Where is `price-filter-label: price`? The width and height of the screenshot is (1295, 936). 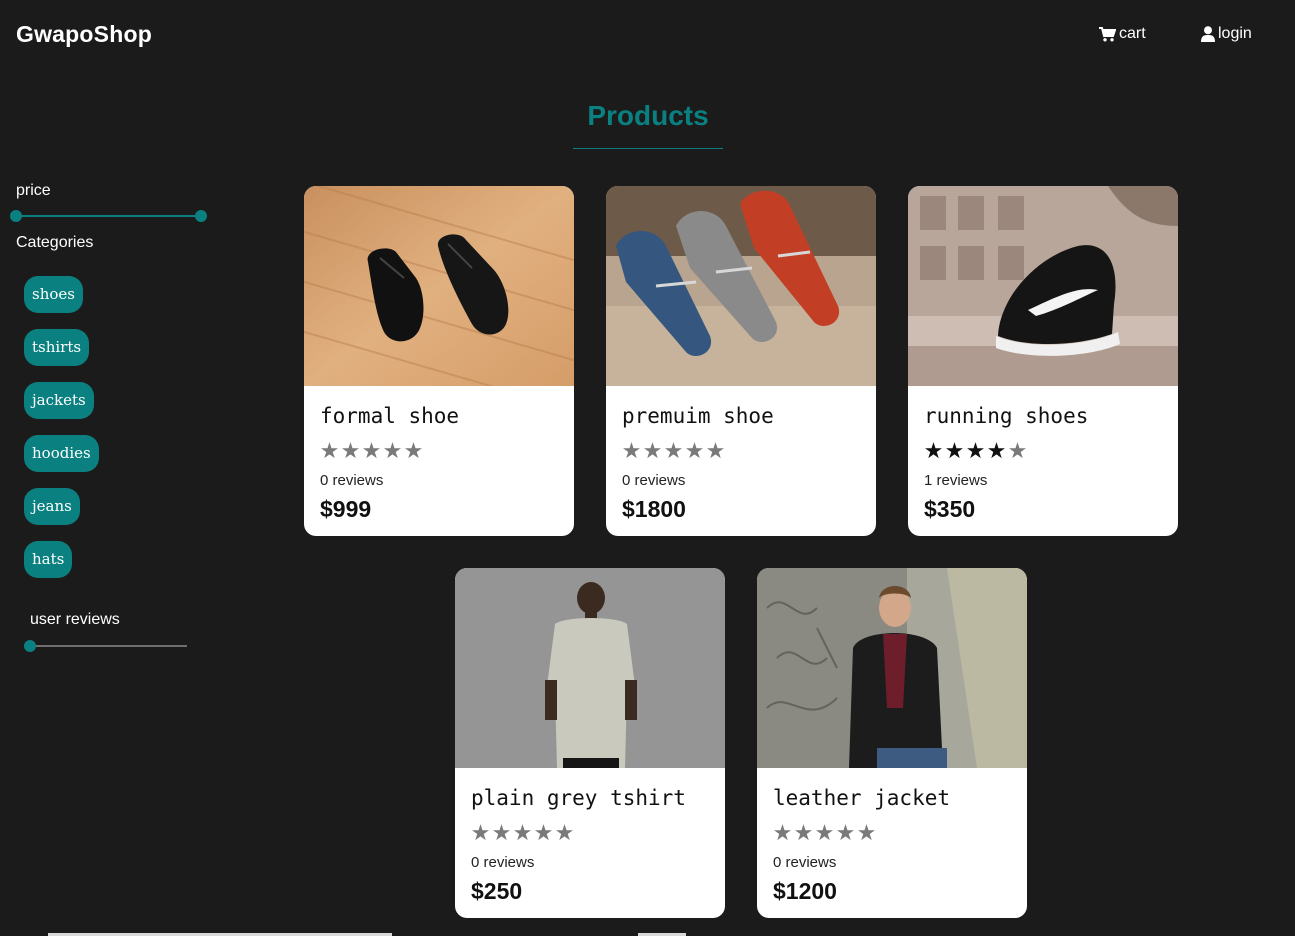
price-filter-label: price is located at coordinates (33, 190).